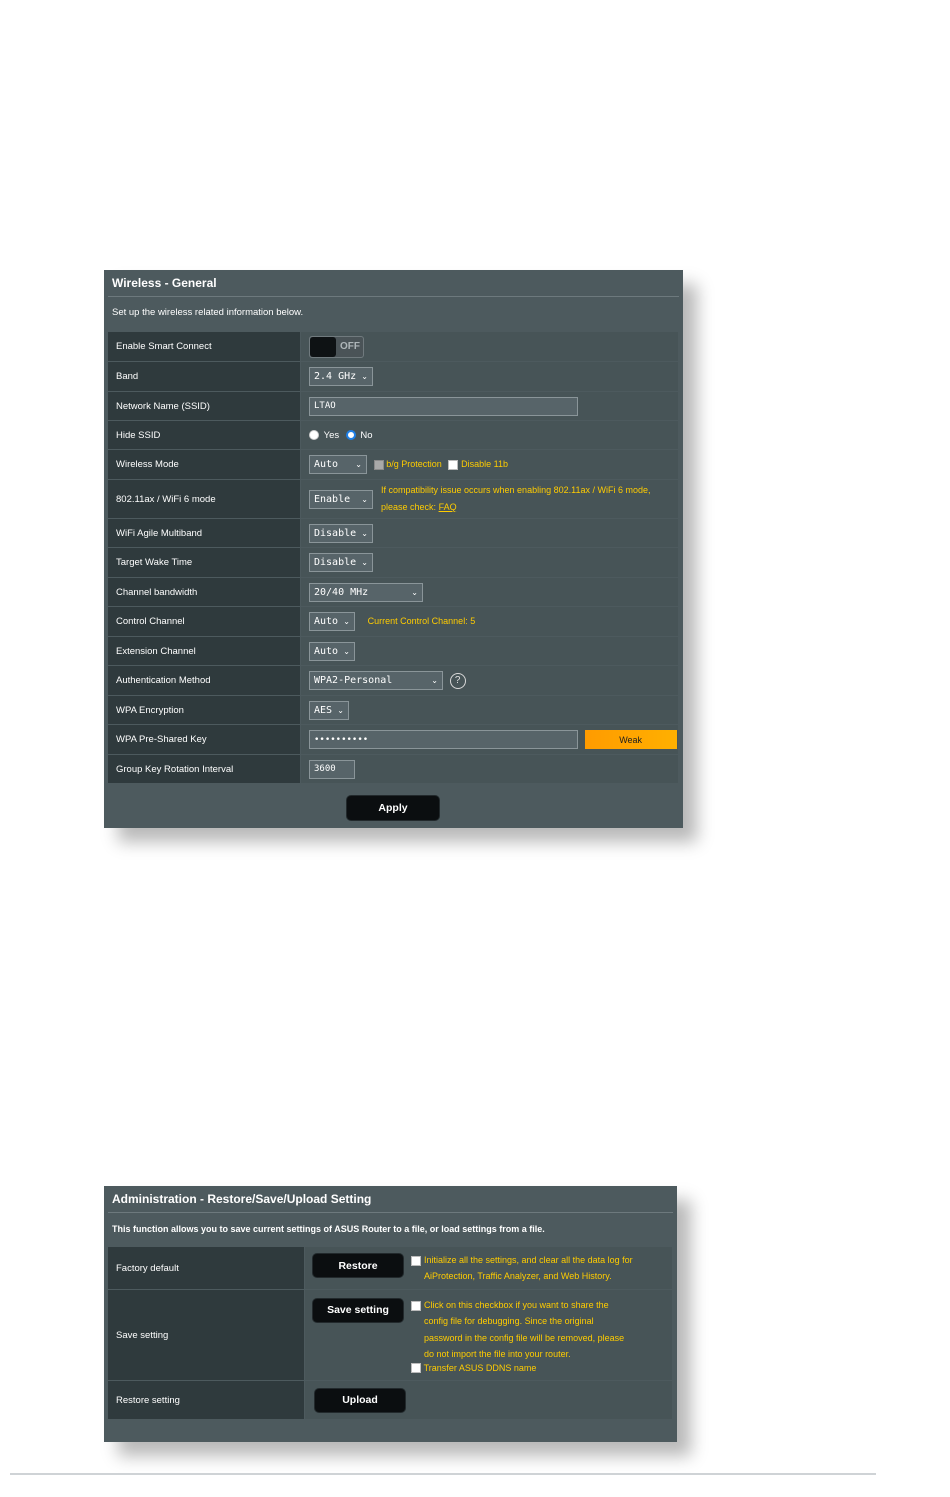  I want to click on table-row: Authentication Method WPA2-Personal ⌄ ?, so click(393, 680).